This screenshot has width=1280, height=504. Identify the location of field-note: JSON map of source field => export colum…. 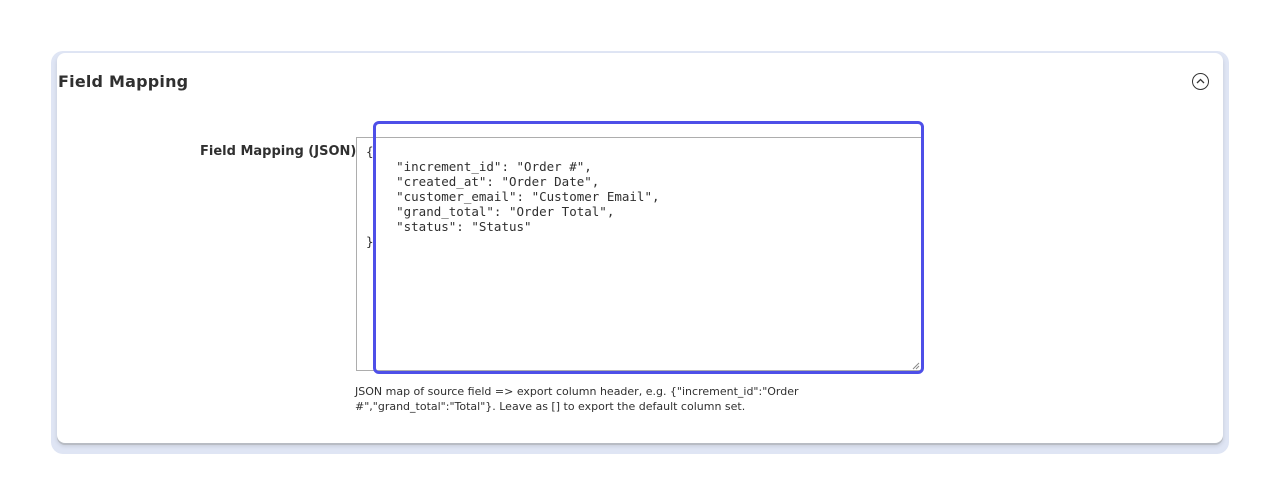
(577, 399).